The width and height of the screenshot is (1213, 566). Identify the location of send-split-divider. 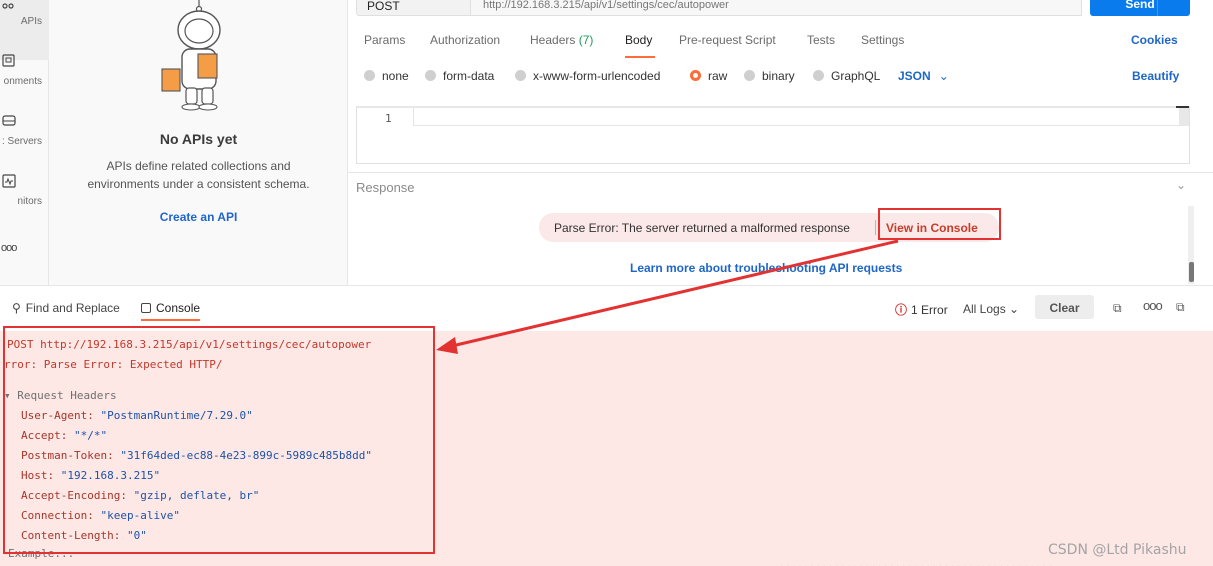
(1157, 8).